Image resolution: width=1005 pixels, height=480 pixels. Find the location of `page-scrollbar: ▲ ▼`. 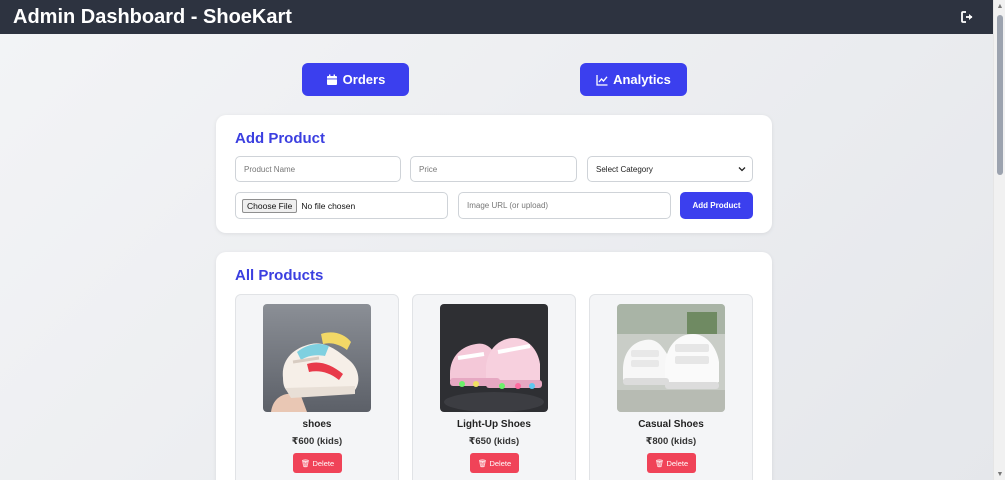

page-scrollbar: ▲ ▼ is located at coordinates (999, 240).